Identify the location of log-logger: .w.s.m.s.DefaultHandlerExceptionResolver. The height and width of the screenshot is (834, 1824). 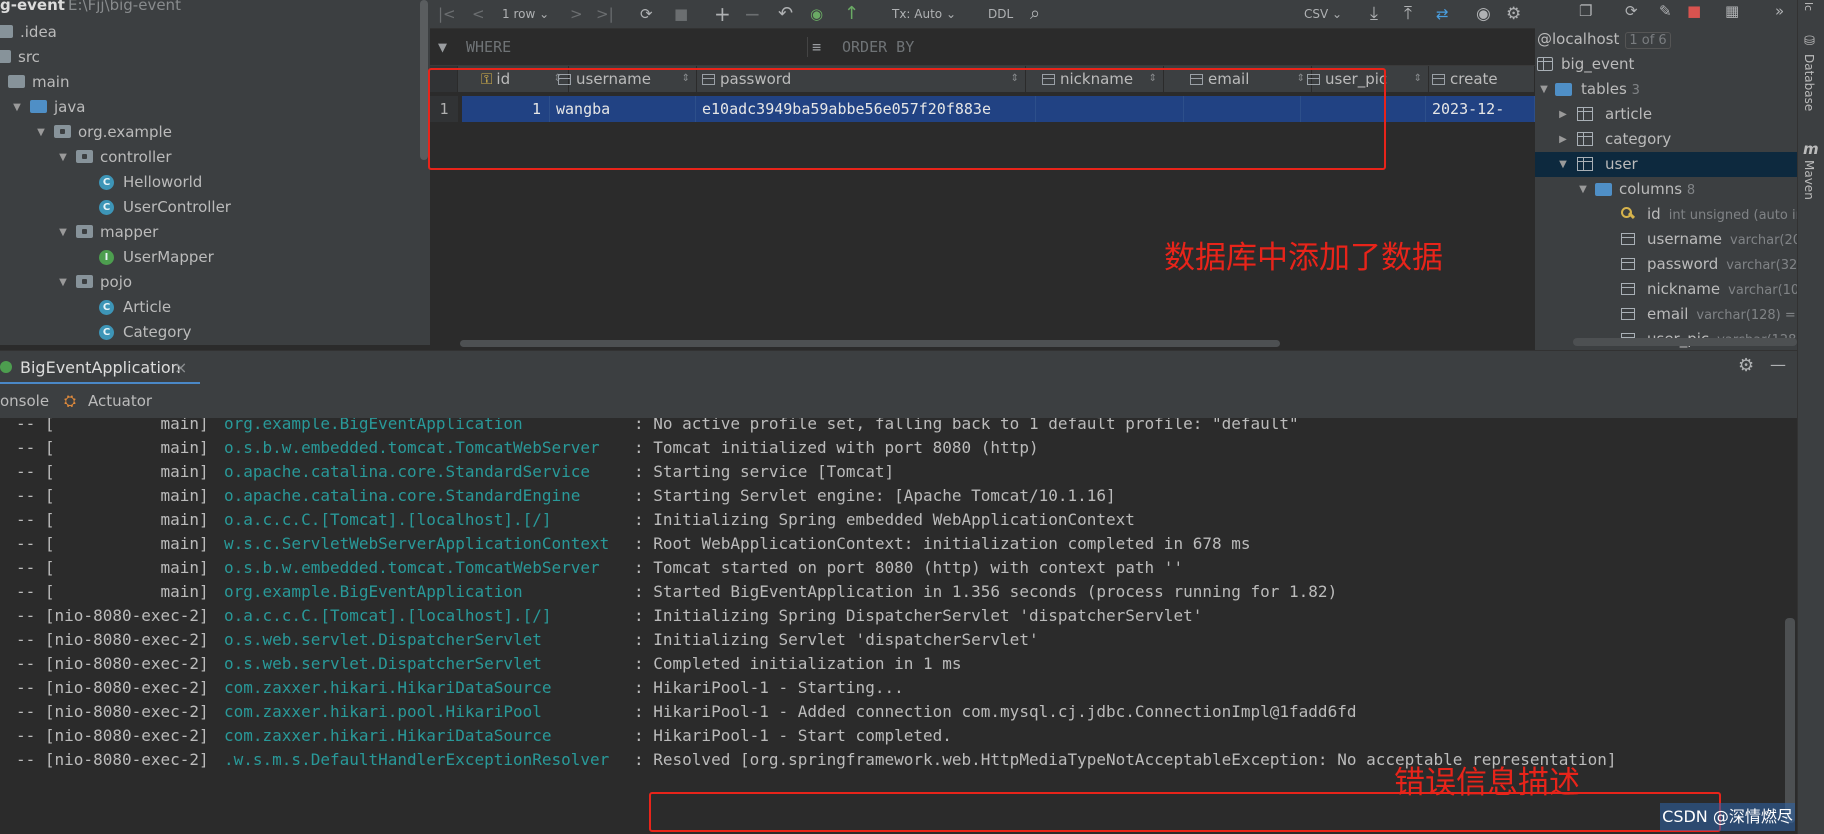
(416, 760).